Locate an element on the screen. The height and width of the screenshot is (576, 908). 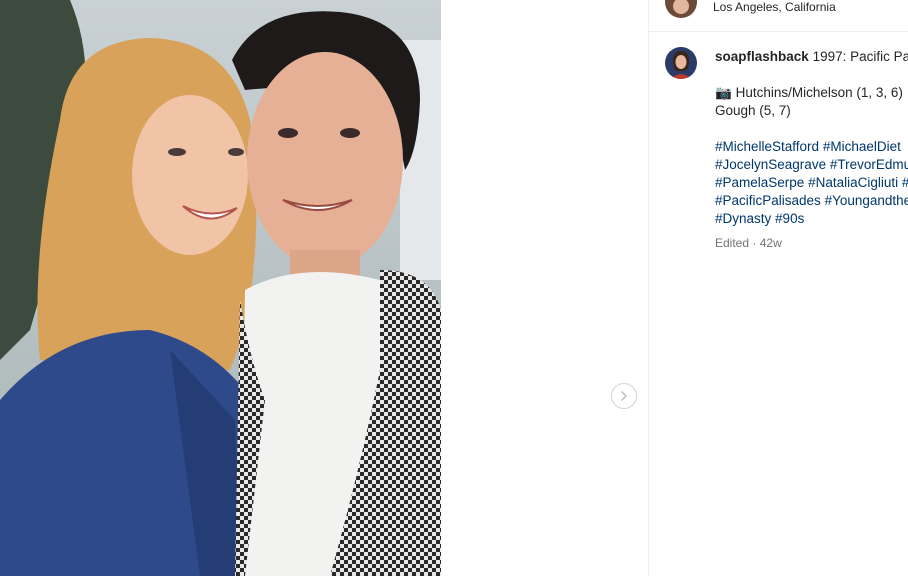
post-timestamp: 42w is located at coordinates (771, 243).